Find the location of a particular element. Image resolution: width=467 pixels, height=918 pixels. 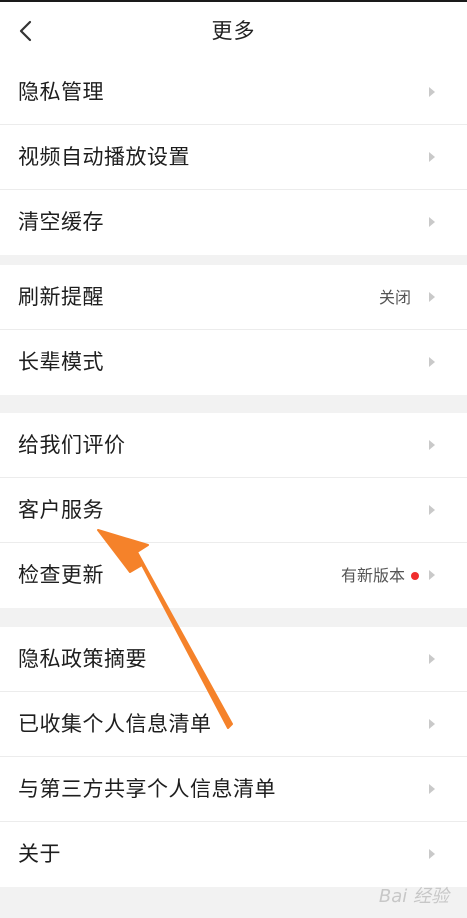

watermark-logo: Bai 经验 is located at coordinates (413, 896).